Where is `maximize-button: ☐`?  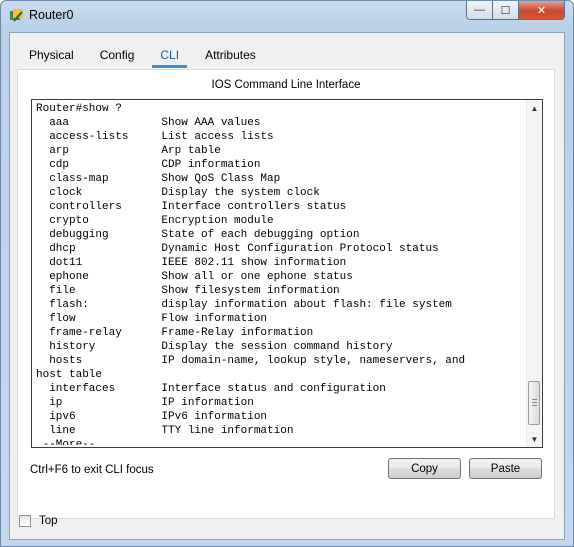
maximize-button: ☐ is located at coordinates (506, 10).